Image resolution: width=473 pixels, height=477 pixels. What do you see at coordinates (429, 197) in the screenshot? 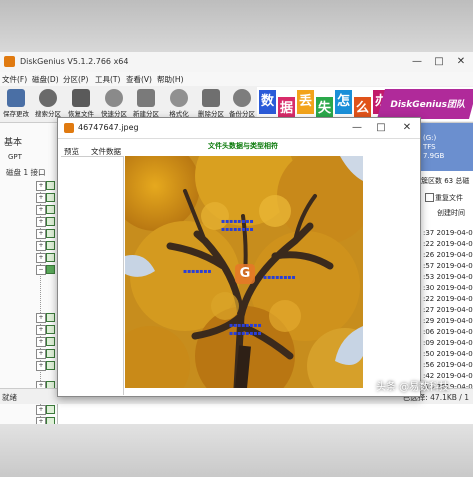
I see `duplicate-files-checkbox` at bounding box center [429, 197].